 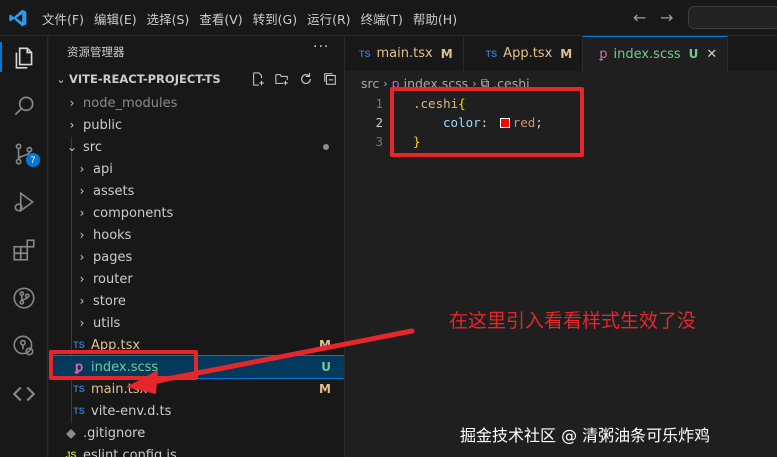 I want to click on vscode-logo-icon, so click(x=18, y=18).